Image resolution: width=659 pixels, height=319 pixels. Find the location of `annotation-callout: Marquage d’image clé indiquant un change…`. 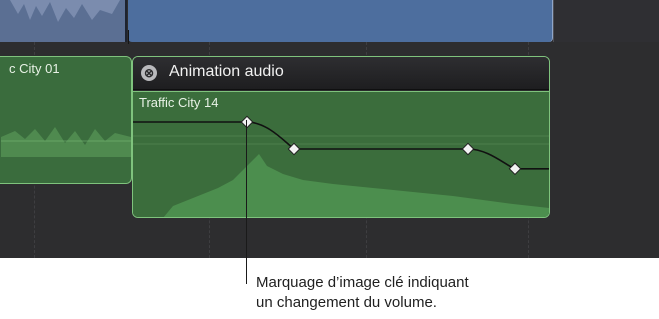

annotation-callout: Marquage d’image clé indiquant un change… is located at coordinates (362, 293).